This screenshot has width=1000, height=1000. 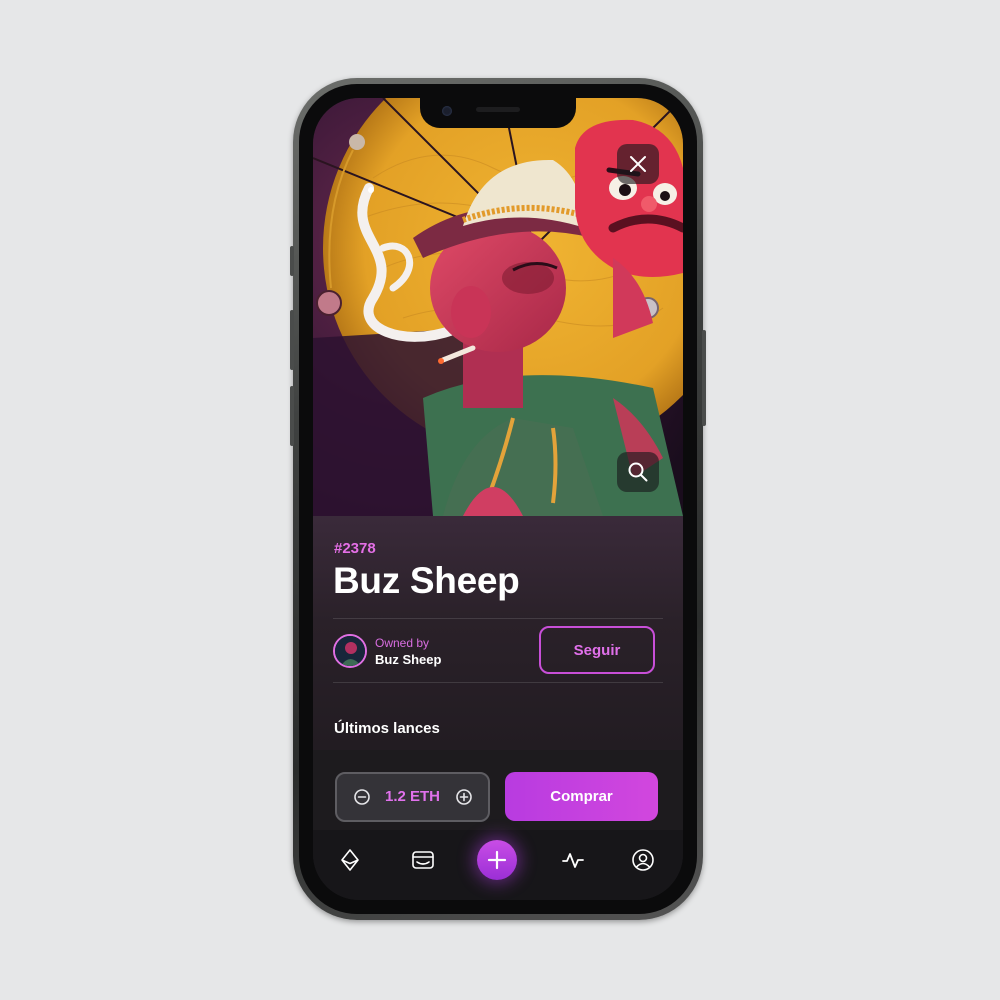 I want to click on close-button, so click(x=638, y=164).